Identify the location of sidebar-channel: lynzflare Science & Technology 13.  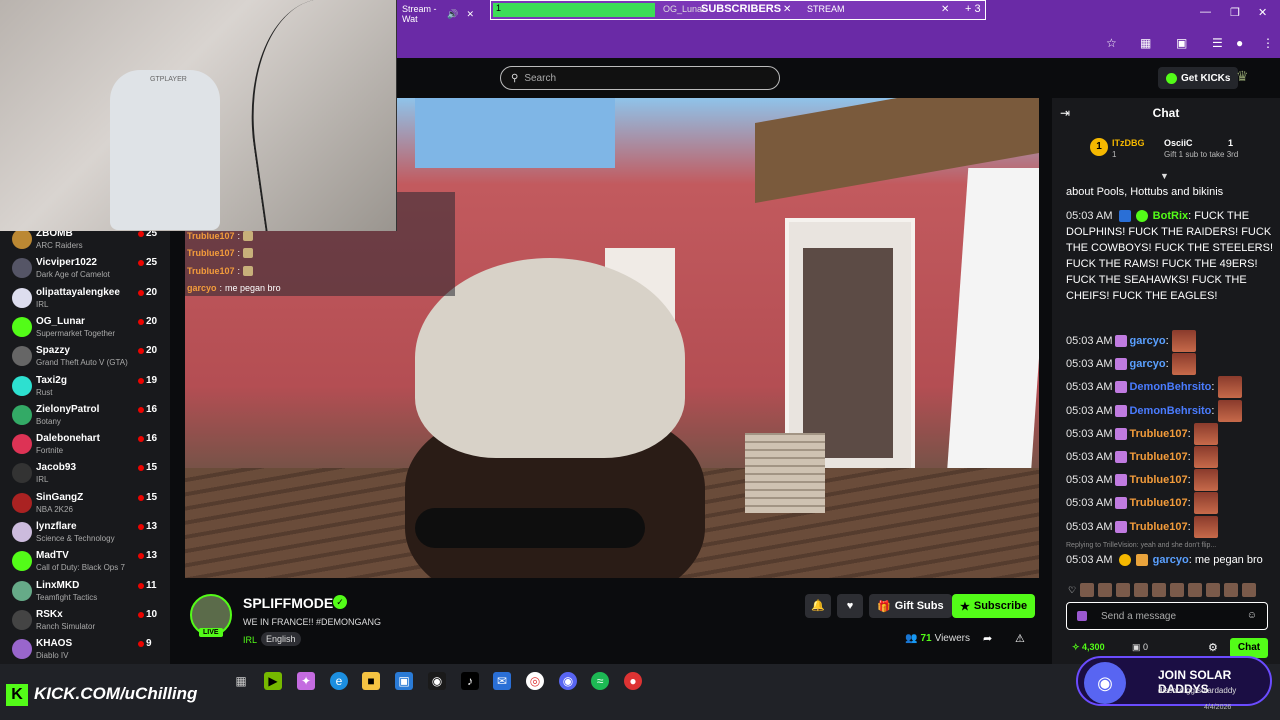
(85, 531).